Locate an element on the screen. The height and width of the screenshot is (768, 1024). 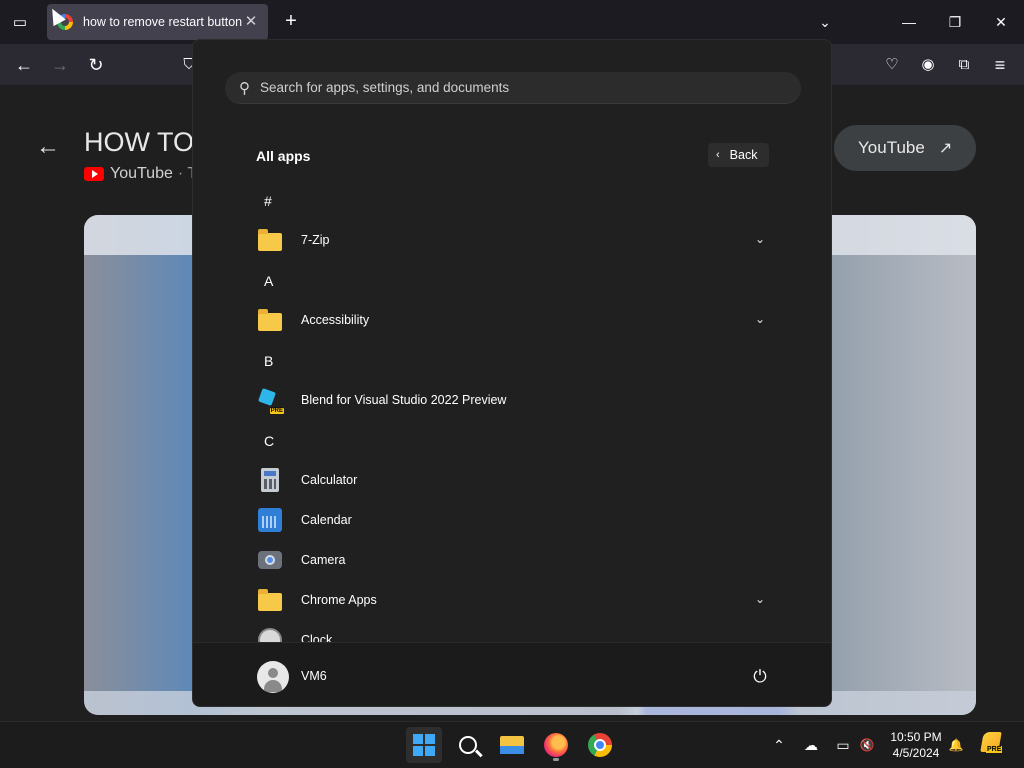
back-button: ← is located at coordinates (24, 65).